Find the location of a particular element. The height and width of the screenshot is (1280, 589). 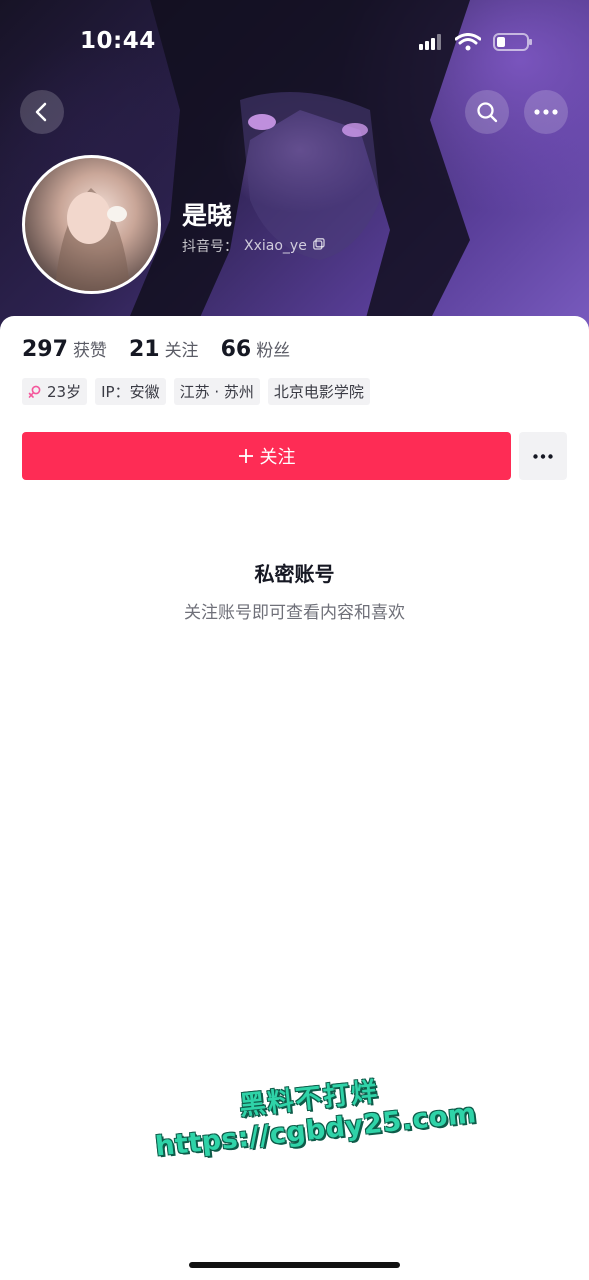

display-name: 是晓 is located at coordinates (207, 215).